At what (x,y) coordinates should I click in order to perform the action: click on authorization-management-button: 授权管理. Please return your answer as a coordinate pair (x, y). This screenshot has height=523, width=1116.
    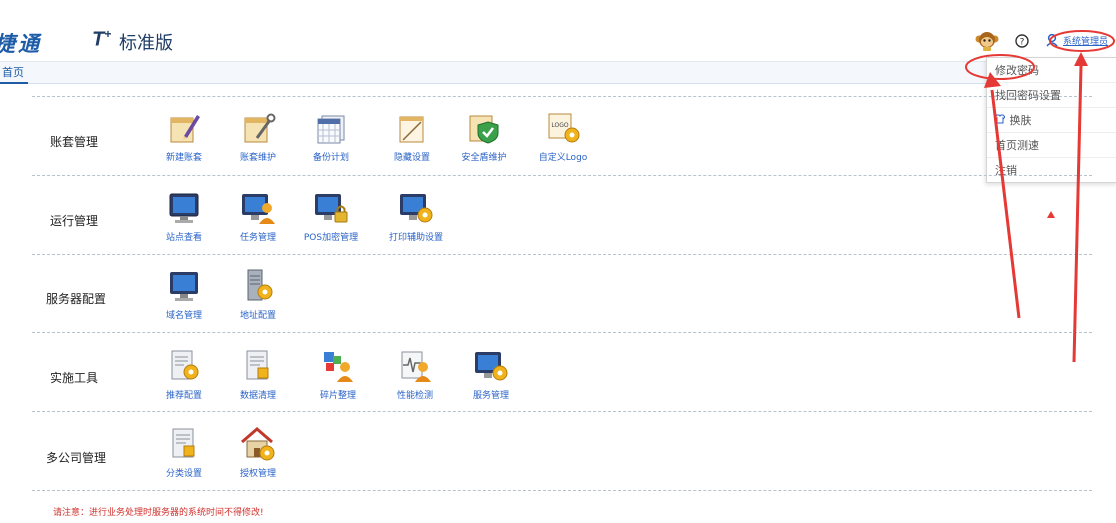
    Looking at the image, I should click on (258, 451).